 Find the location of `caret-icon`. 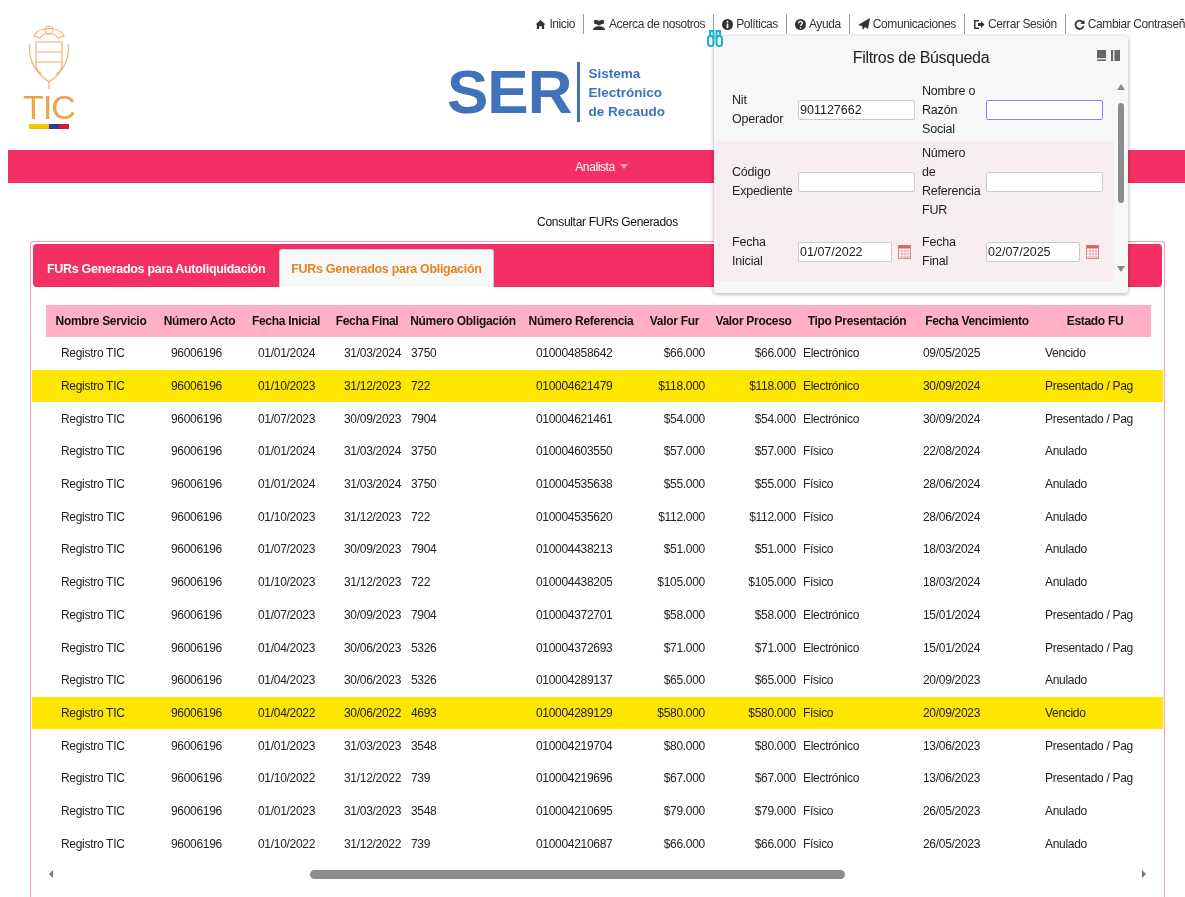

caret-icon is located at coordinates (623, 166).